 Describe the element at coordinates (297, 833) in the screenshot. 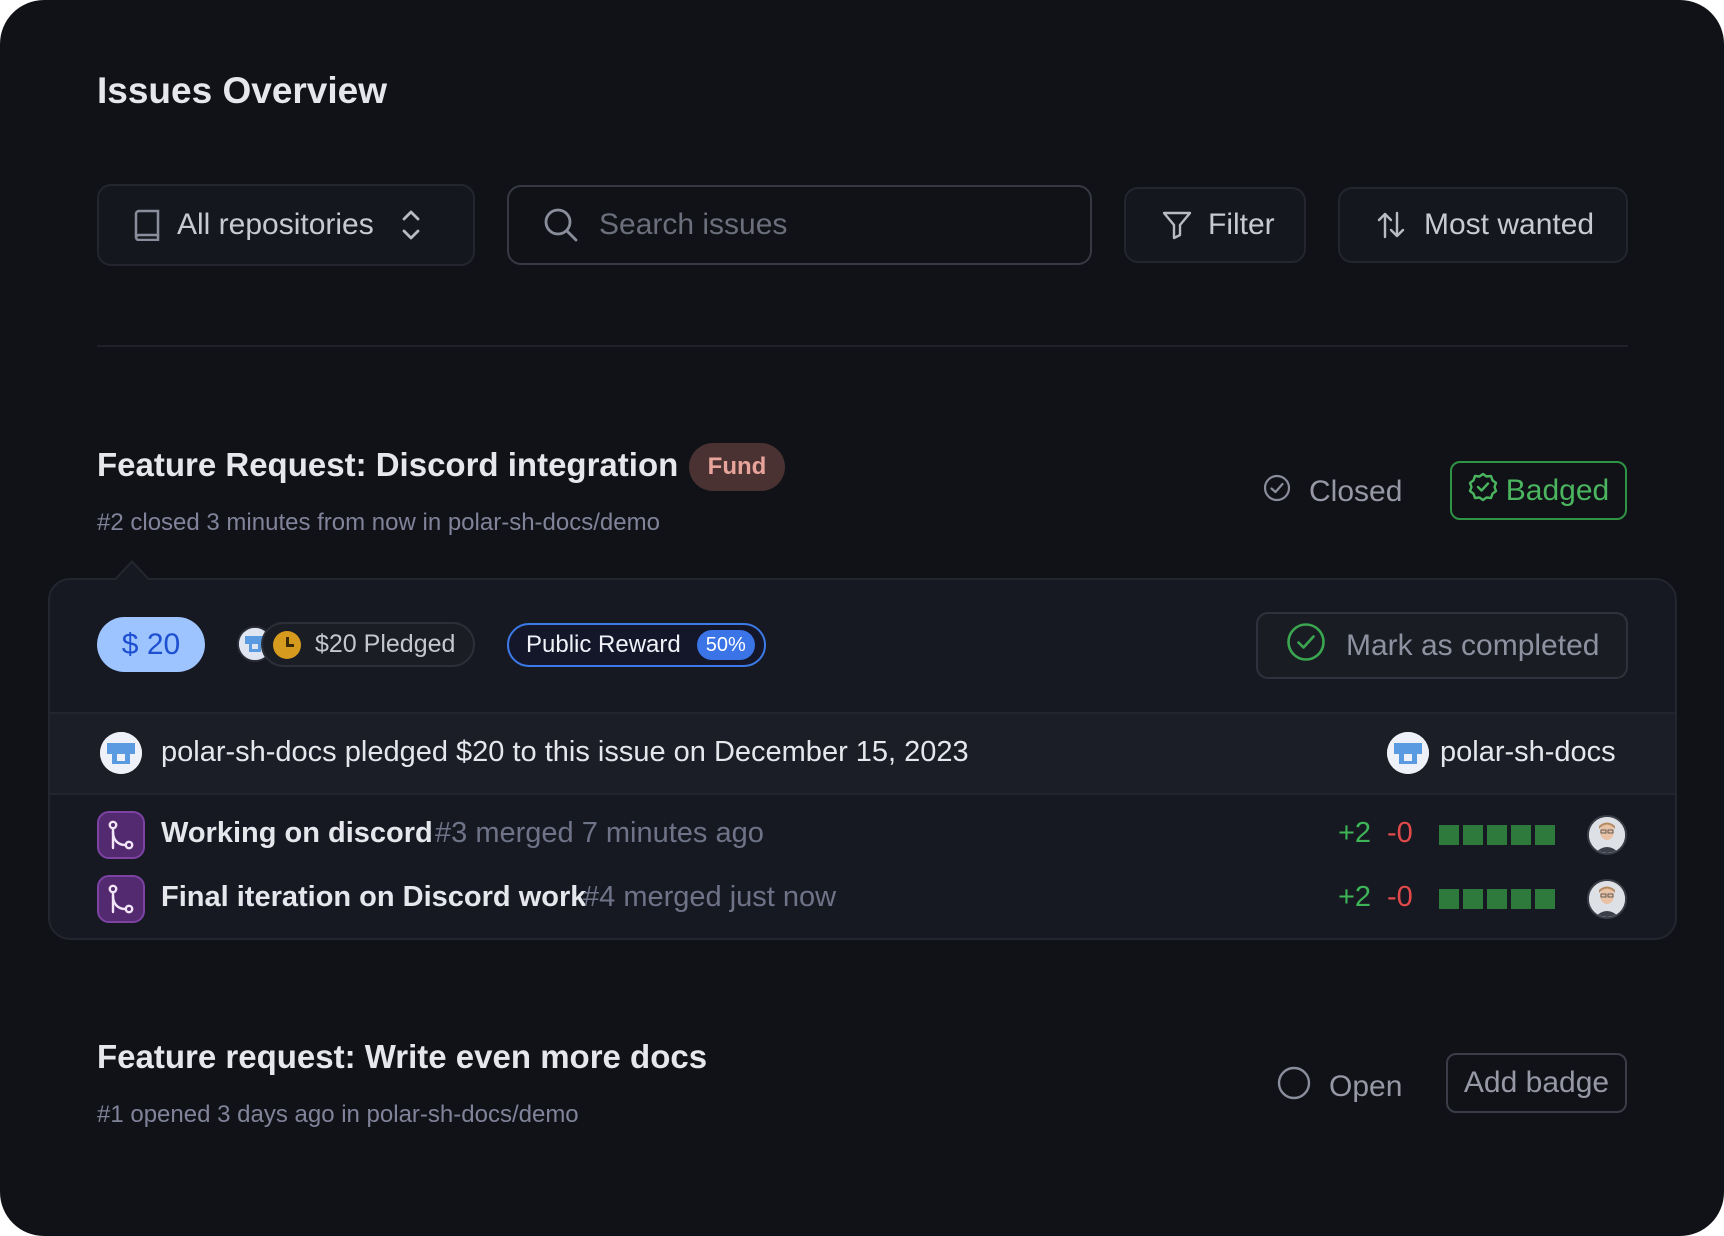

I see `pull-request-title: Working on discord` at that location.